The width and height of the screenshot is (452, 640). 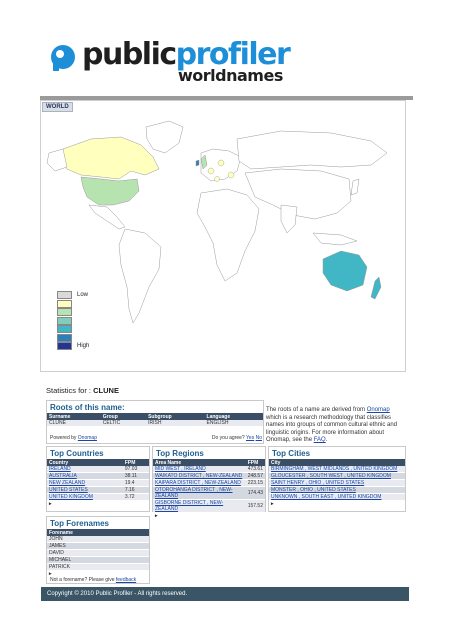 What do you see at coordinates (331, 476) in the screenshot?
I see `city-link: GLOUCESTER , SOUTH WEST , UNITED KINGDOM` at bounding box center [331, 476].